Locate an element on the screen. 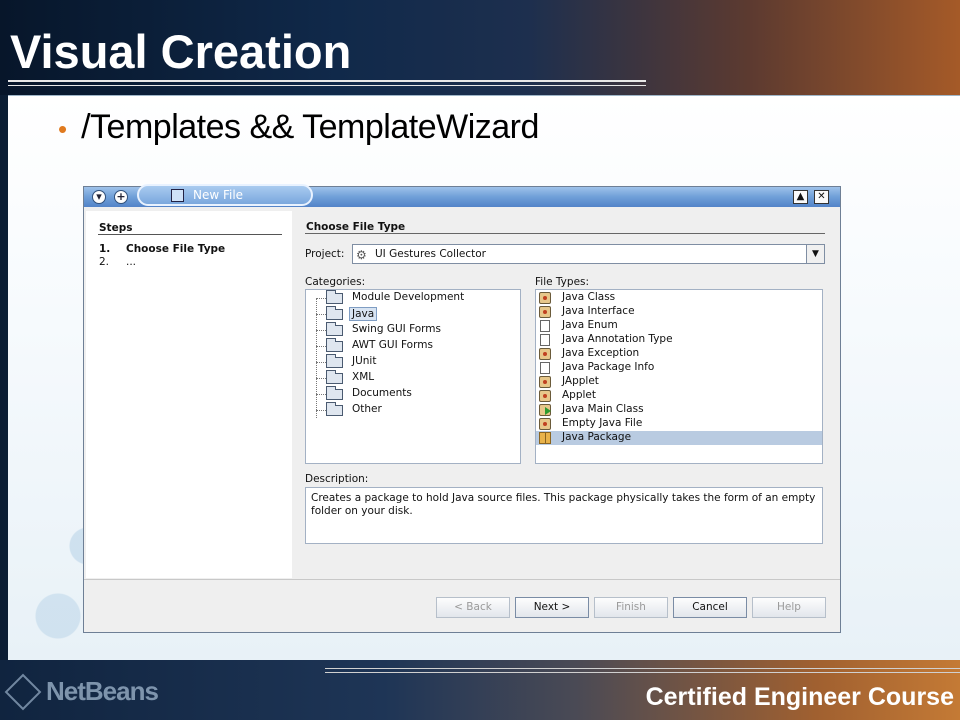 This screenshot has width=960, height=720. close-icon: ✕ is located at coordinates (821, 197).